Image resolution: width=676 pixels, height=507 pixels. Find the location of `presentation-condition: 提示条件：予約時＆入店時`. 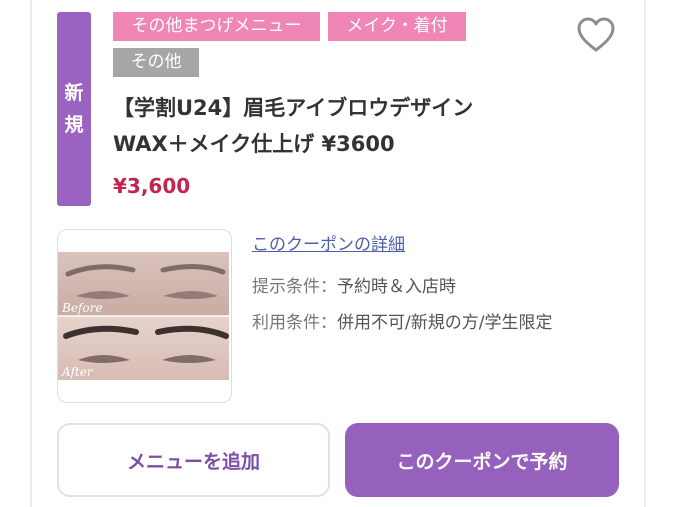

presentation-condition: 提示条件：予約時＆入店時 is located at coordinates (354, 284).